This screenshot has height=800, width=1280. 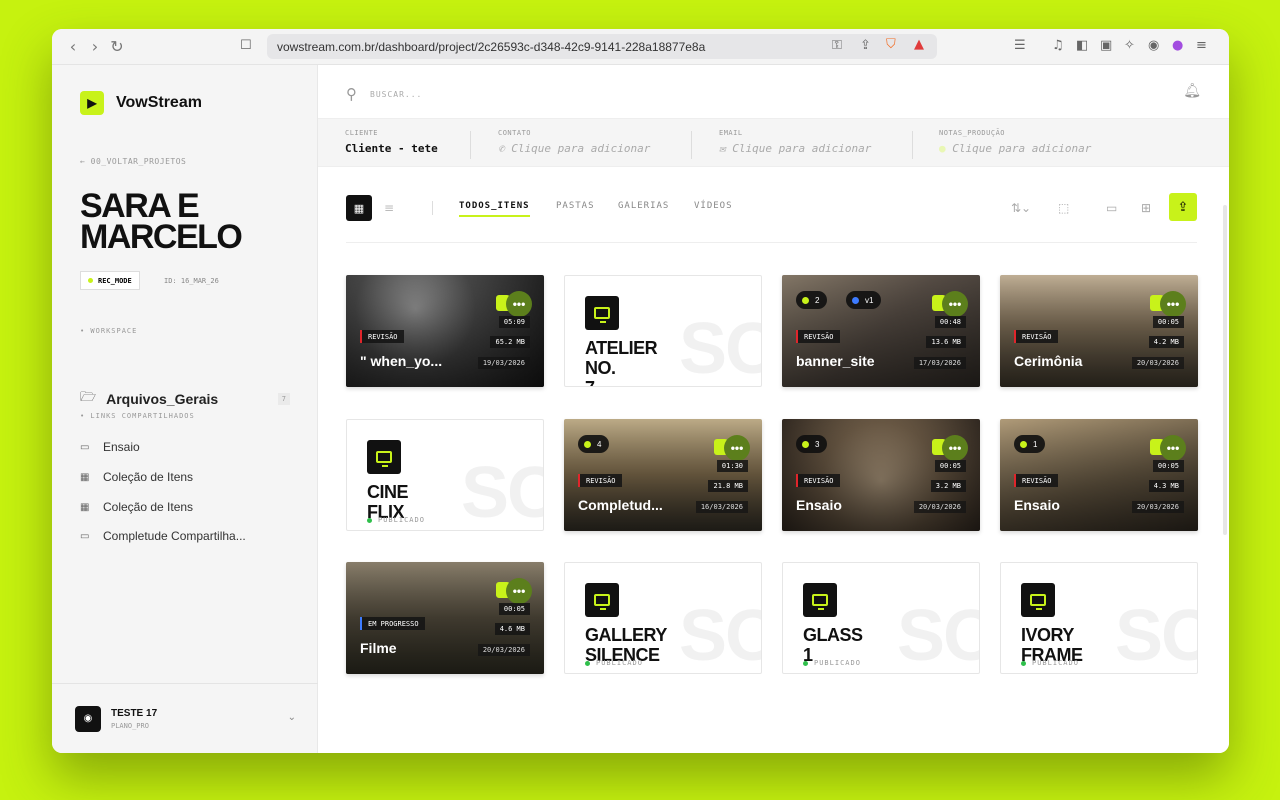 What do you see at coordinates (574, 142) in the screenshot?
I see `contact-field: CONTATO ✆ Clique para adicionar` at bounding box center [574, 142].